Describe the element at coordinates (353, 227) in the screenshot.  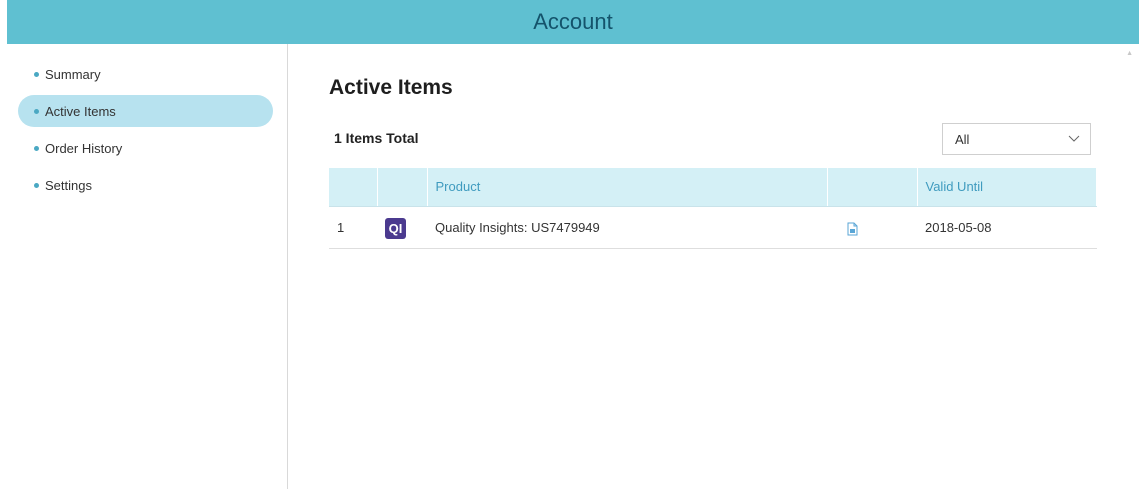
I see `row-index: 1` at that location.